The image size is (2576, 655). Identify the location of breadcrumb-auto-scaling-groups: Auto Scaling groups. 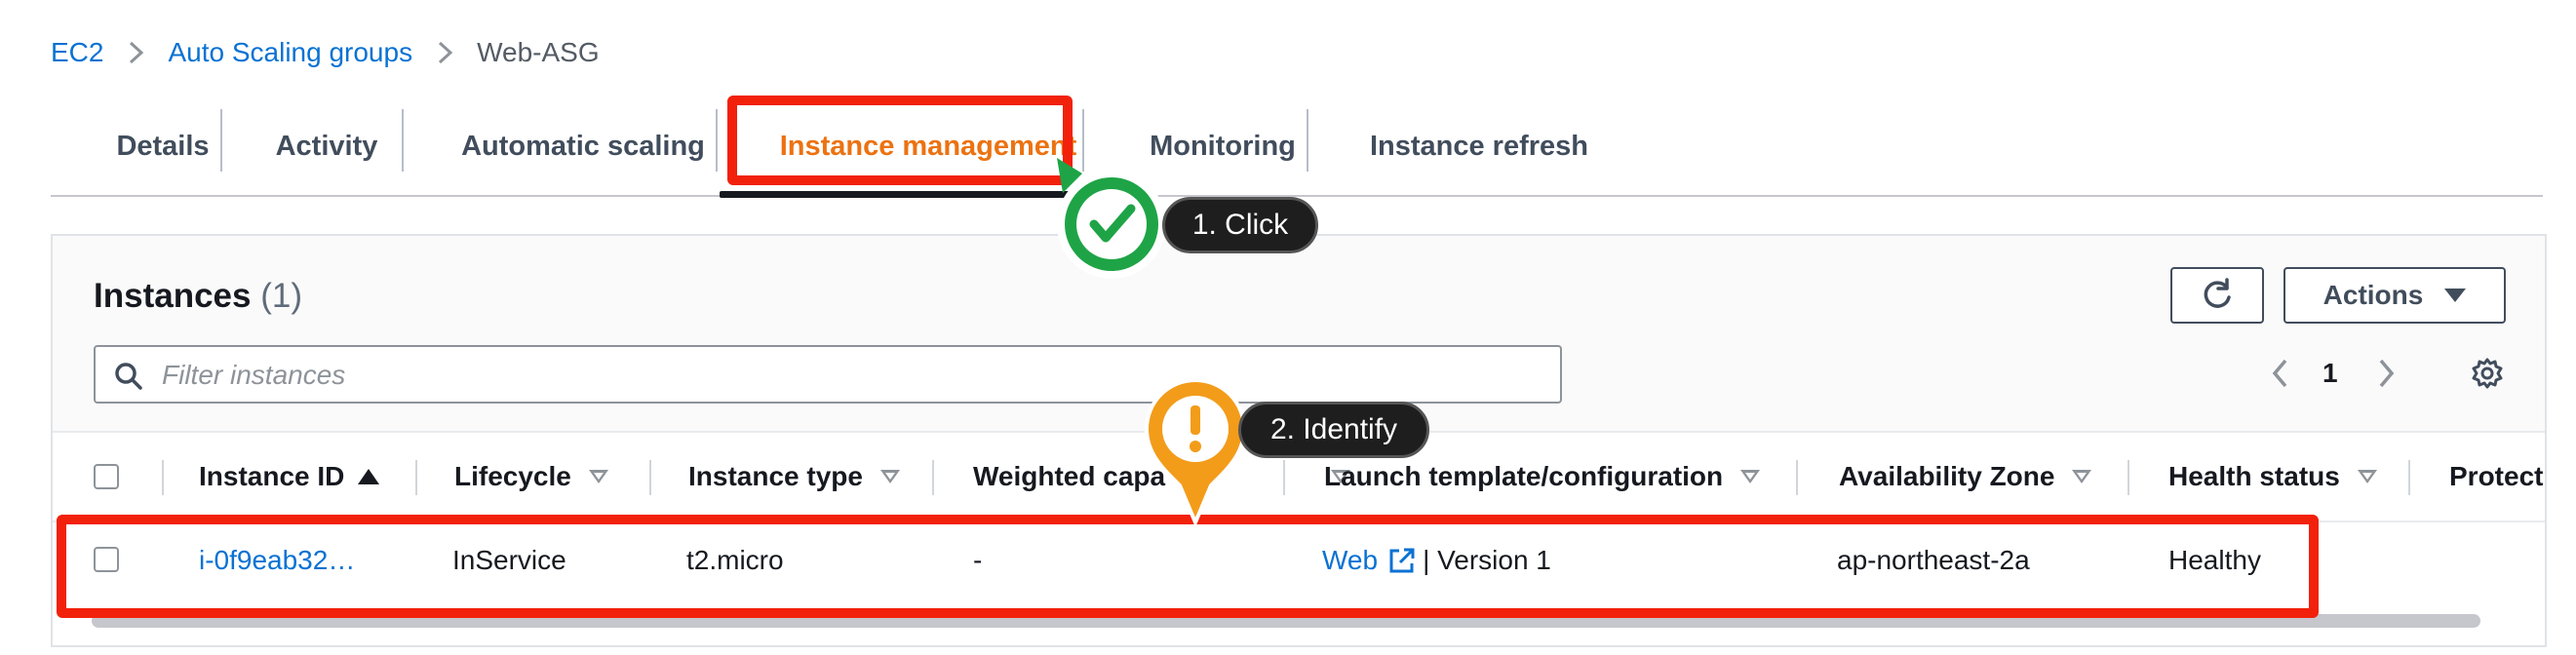
(290, 52).